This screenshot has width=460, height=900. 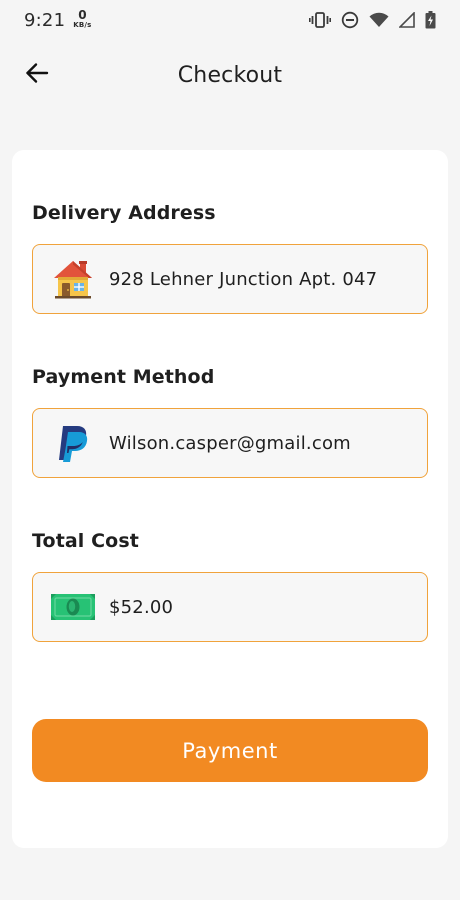 I want to click on net-speed-indicator: 0 KB/s, so click(x=82, y=19).